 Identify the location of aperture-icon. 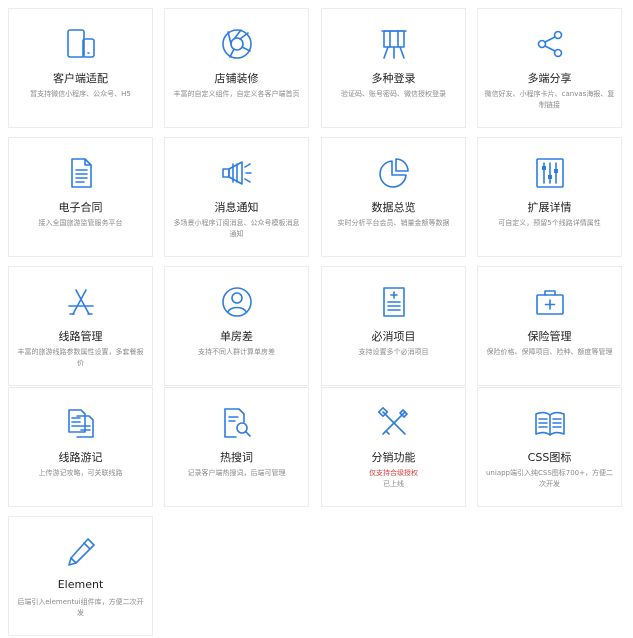
(237, 44).